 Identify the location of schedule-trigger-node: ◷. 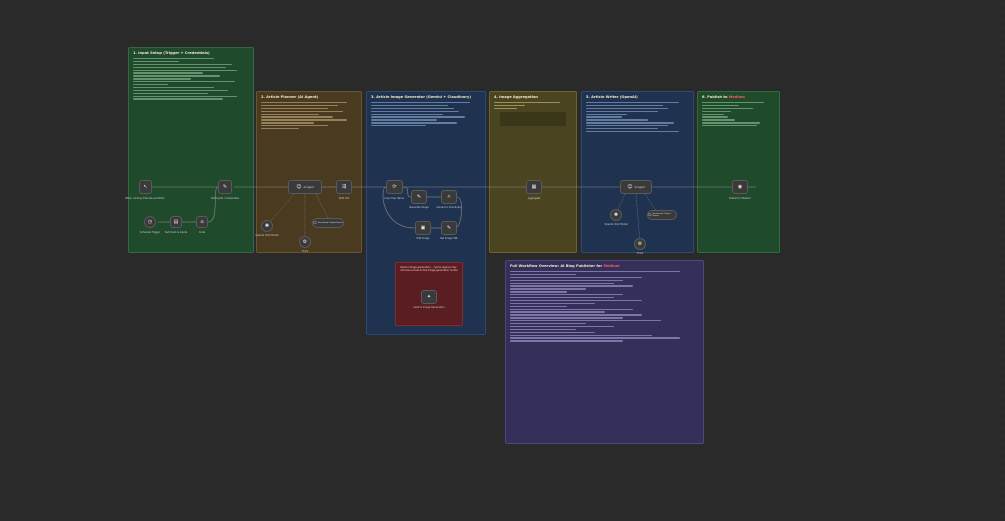
(150, 222).